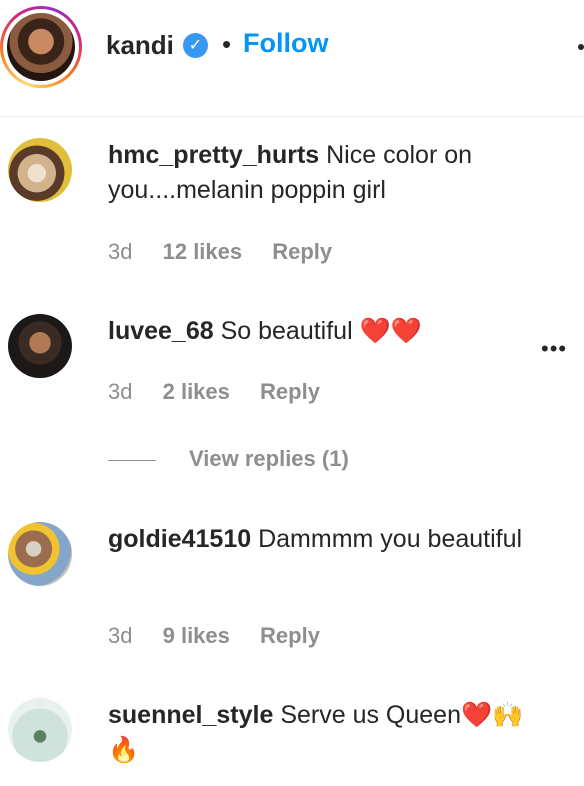 The height and width of the screenshot is (786, 584). I want to click on post-header: kandi ✓ • Follow, so click(292, 58).